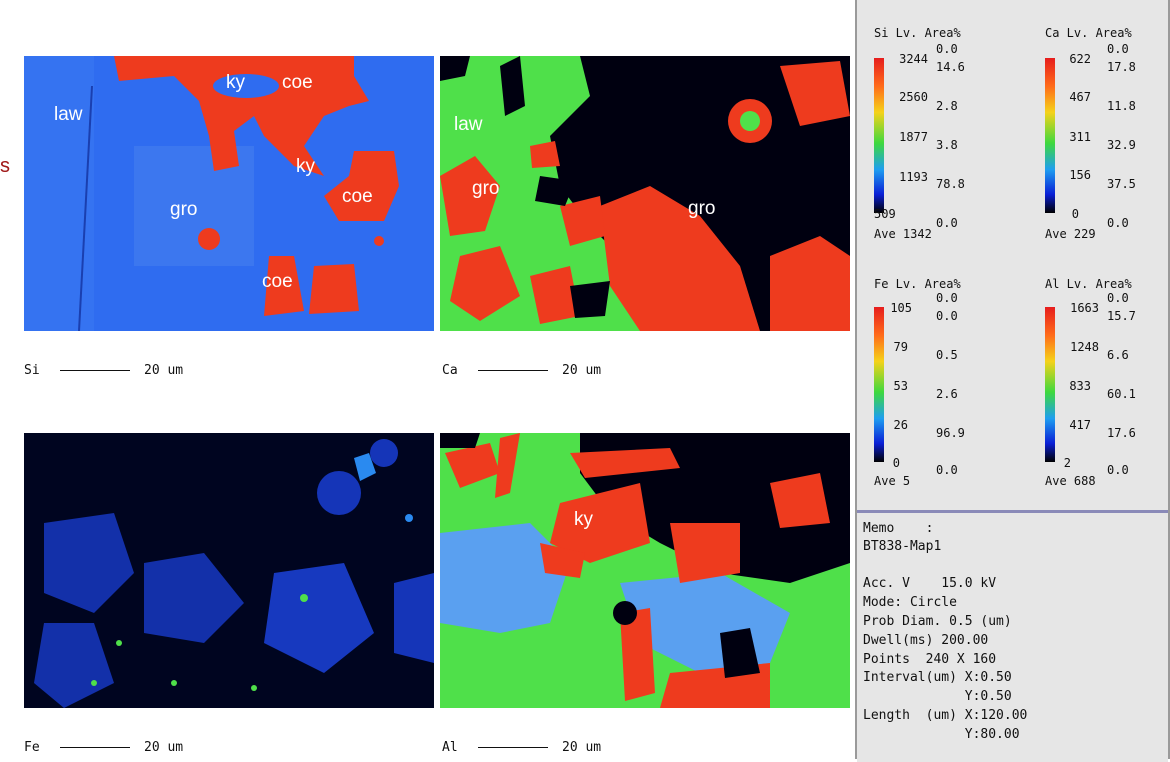  I want to click on al-level-3: 417, so click(1080, 425).